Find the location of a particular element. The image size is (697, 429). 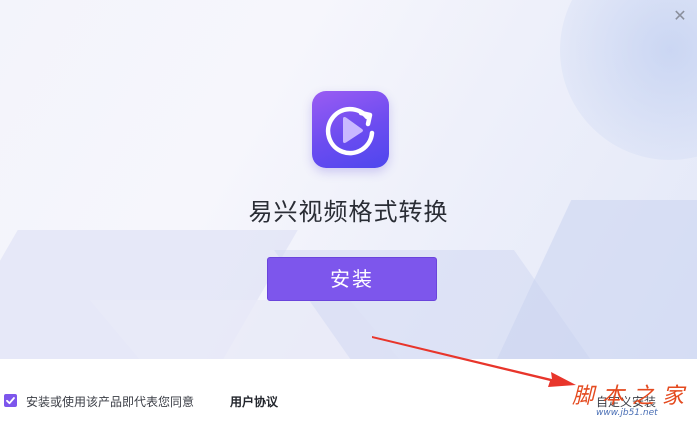

checkmark-icon is located at coordinates (10, 401).